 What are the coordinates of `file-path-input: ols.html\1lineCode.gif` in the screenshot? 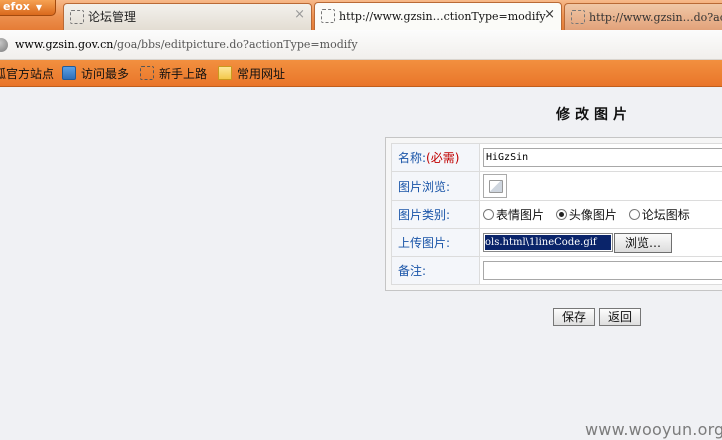 It's located at (548, 242).